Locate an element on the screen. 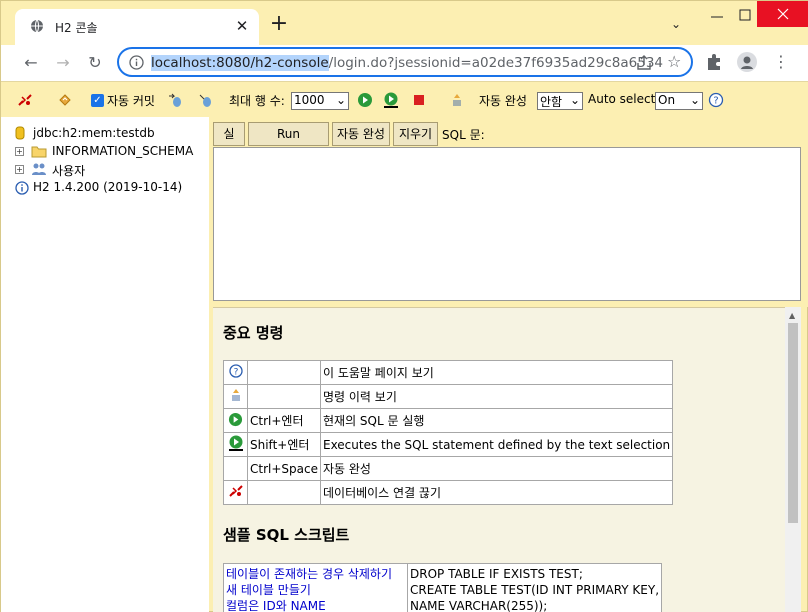 The height and width of the screenshot is (612, 808). run-selected-button: Run Selected is located at coordinates (288, 142).